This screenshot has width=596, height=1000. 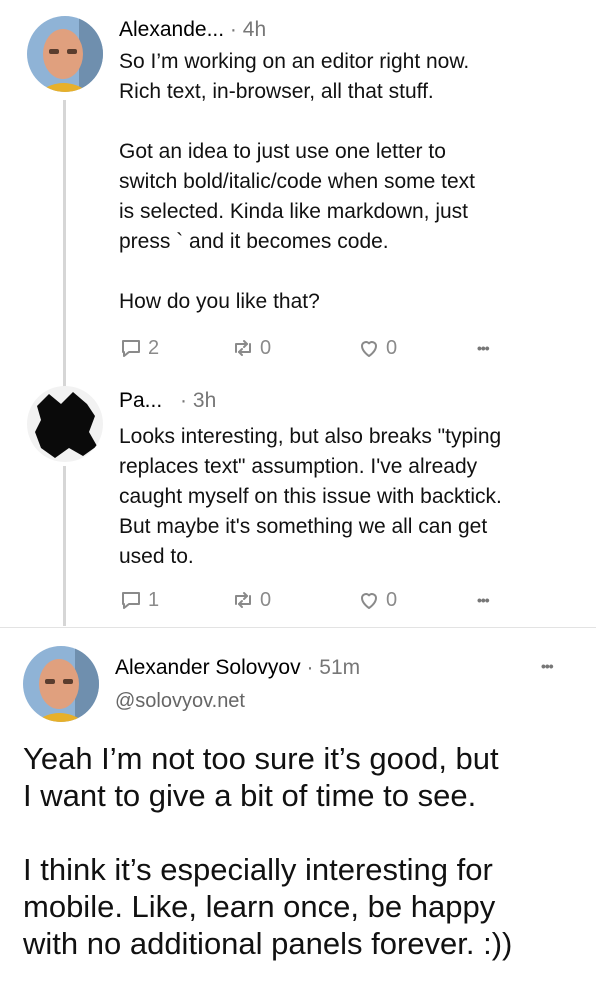 I want to click on reply-button: 1, so click(x=139, y=600).